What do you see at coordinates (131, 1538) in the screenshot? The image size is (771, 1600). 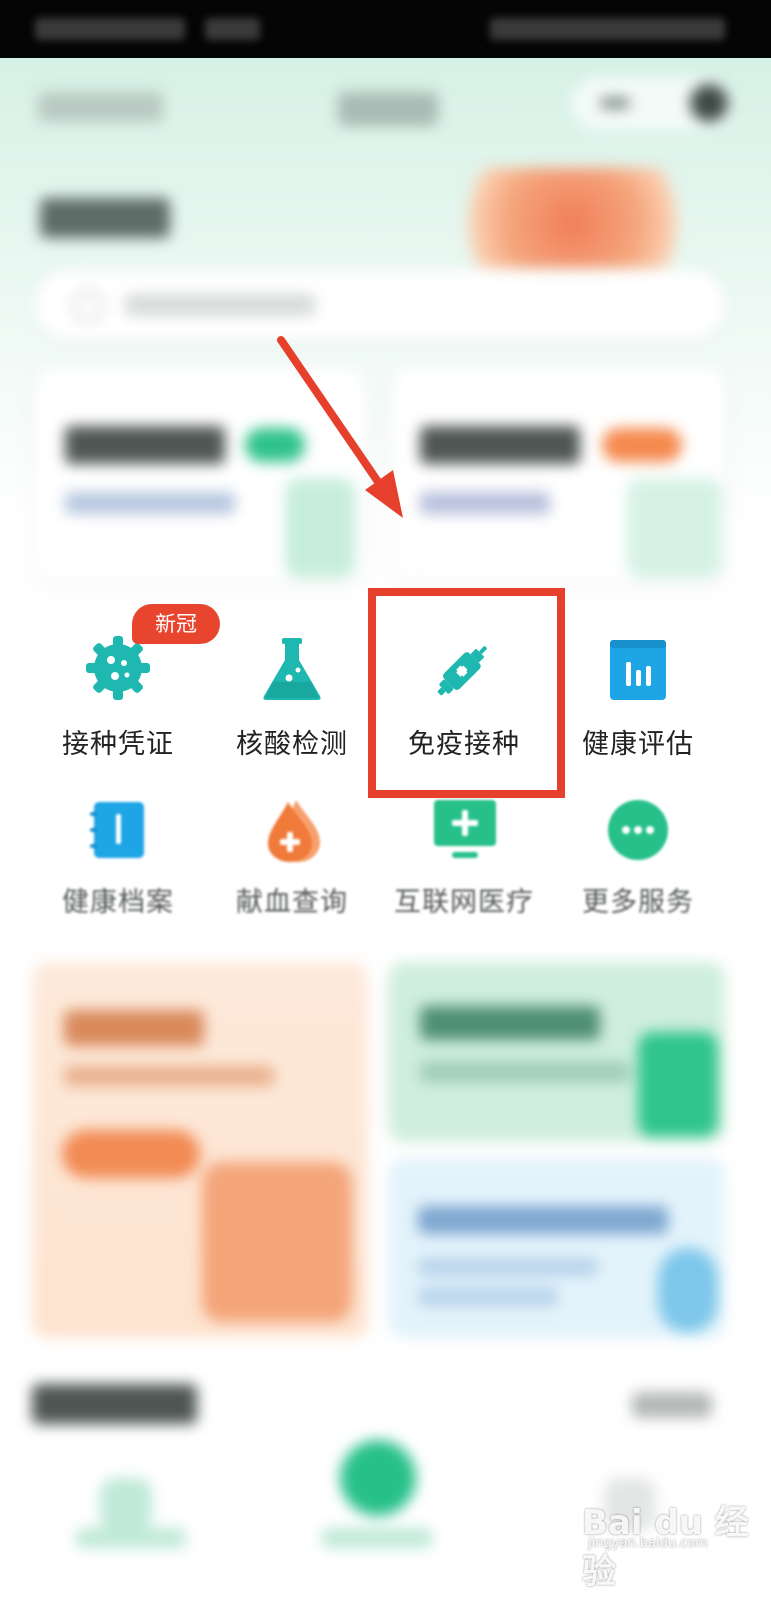 I see `tab-home-label` at bounding box center [131, 1538].